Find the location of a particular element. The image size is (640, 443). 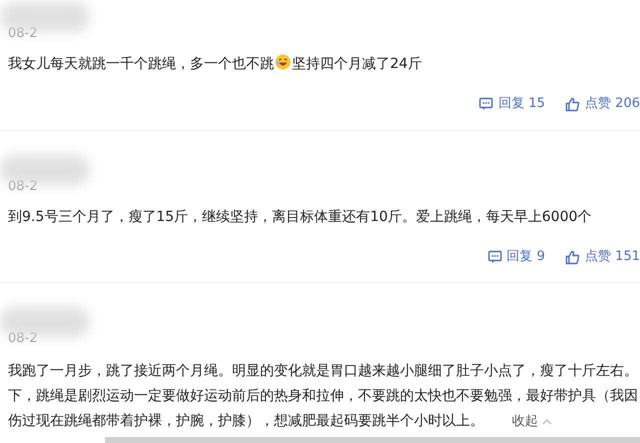

comment-text-line: 伤过现在跳绳都带着护裸，护腕，护膝），想减肥最起码要跳半个小时以上。 is located at coordinates (246, 421).